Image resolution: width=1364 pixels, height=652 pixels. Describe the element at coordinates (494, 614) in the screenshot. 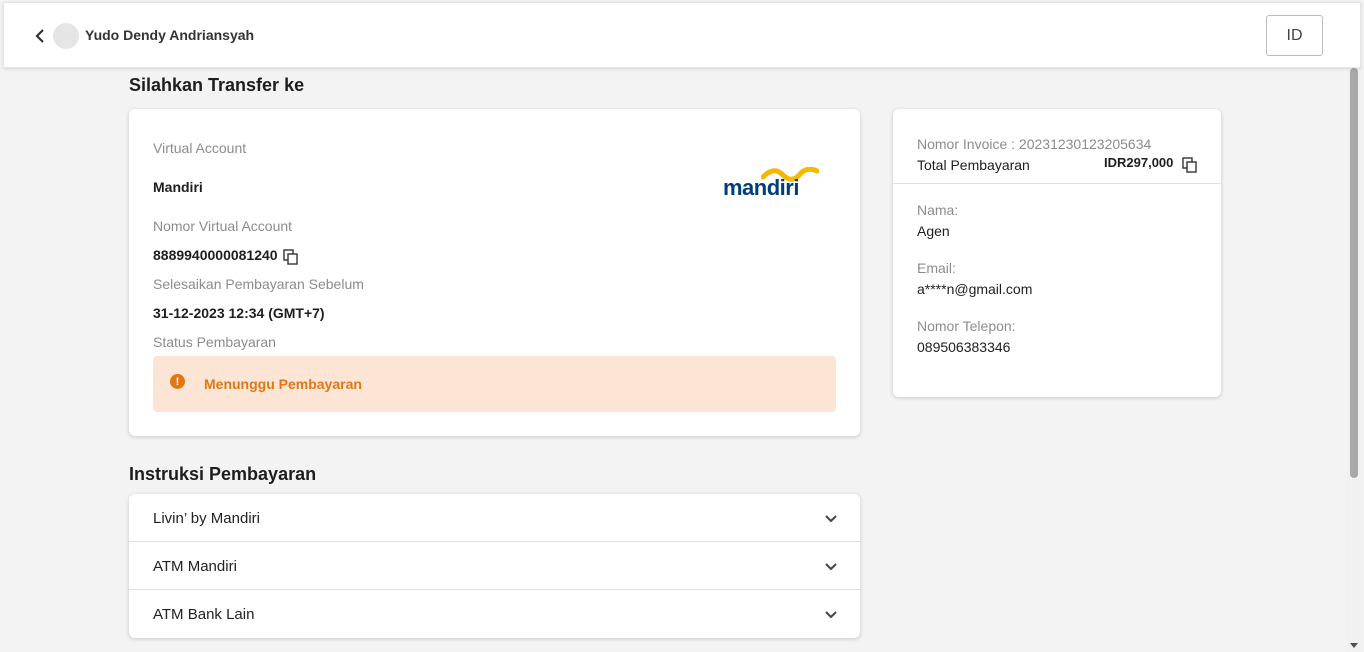

I see `accordion-item-atm-bank-lain: ATM Bank Lain` at that location.